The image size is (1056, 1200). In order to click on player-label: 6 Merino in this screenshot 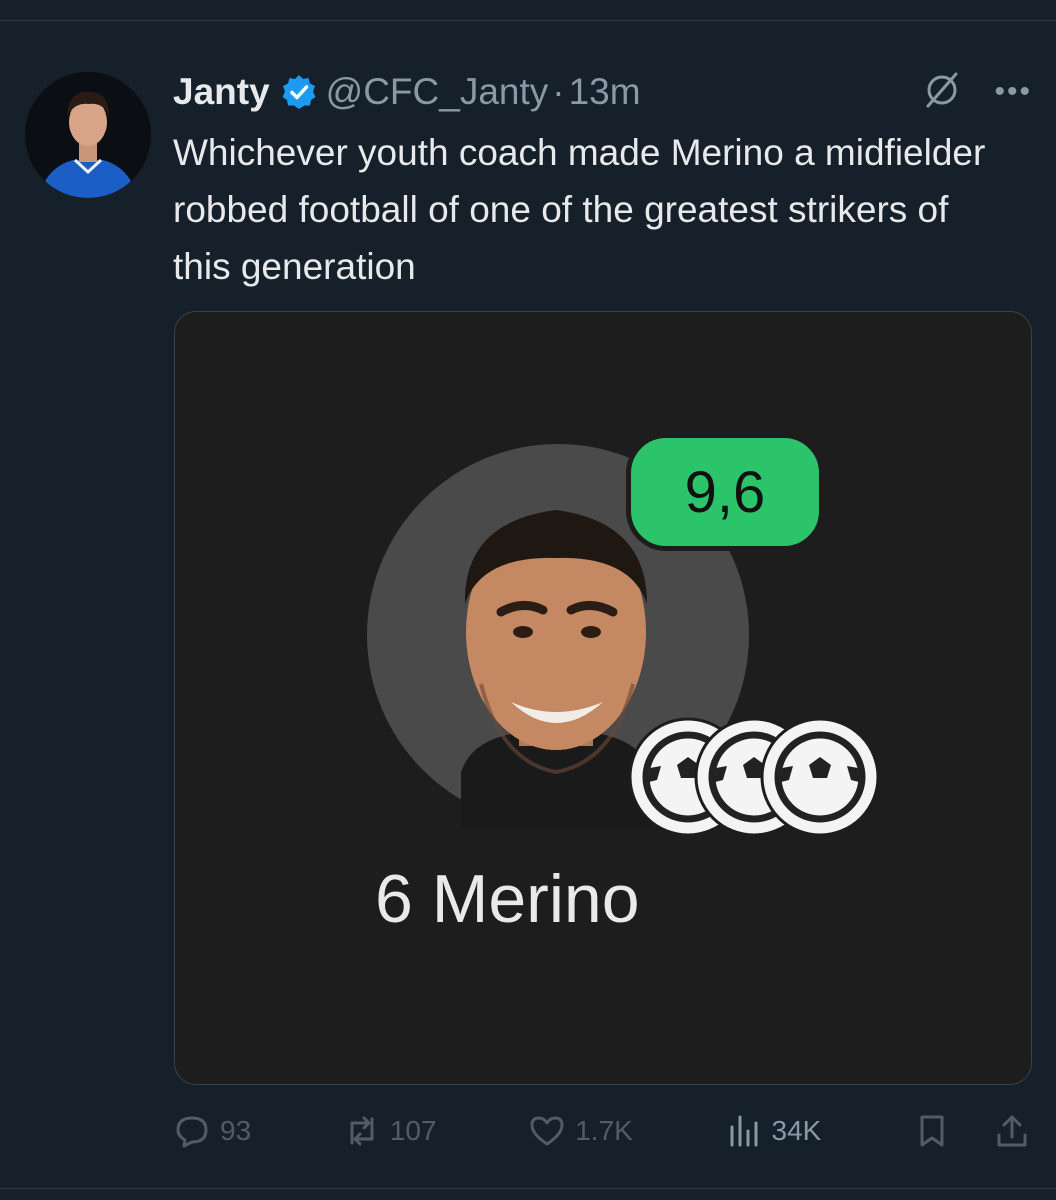, I will do `click(507, 899)`.